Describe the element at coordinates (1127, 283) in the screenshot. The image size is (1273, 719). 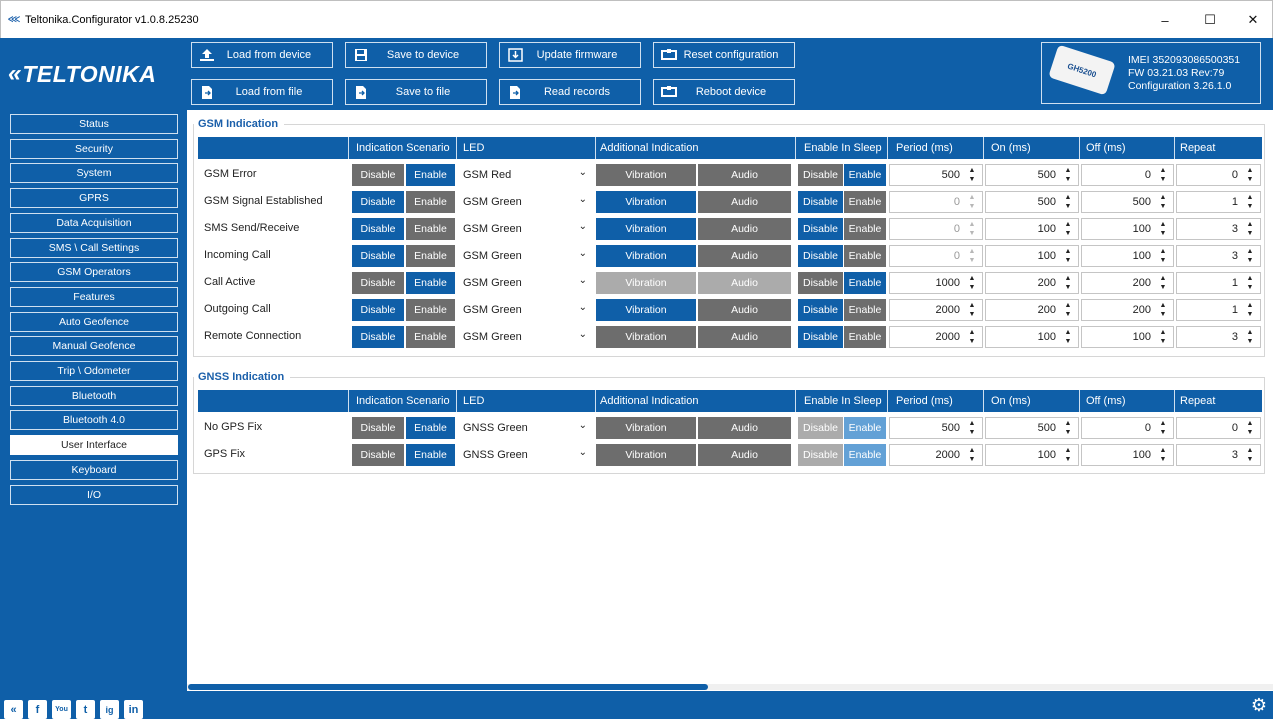
I see `off-spinbox: 200 ▲ ▼` at that location.